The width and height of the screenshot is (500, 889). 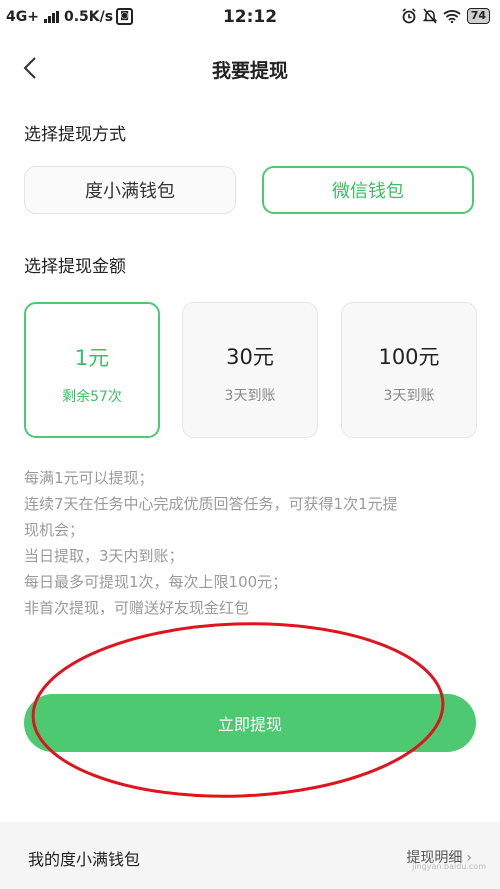 I want to click on watermark: jingyan.baidu.com, so click(x=449, y=866).